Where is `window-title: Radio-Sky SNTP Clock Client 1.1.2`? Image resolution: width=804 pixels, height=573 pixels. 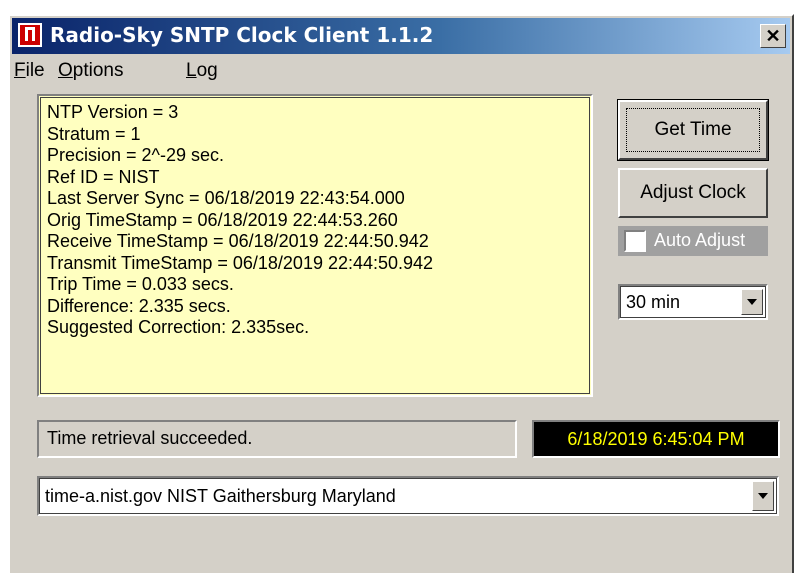
window-title: Radio-Sky SNTP Clock Client 1.1.2 is located at coordinates (242, 35).